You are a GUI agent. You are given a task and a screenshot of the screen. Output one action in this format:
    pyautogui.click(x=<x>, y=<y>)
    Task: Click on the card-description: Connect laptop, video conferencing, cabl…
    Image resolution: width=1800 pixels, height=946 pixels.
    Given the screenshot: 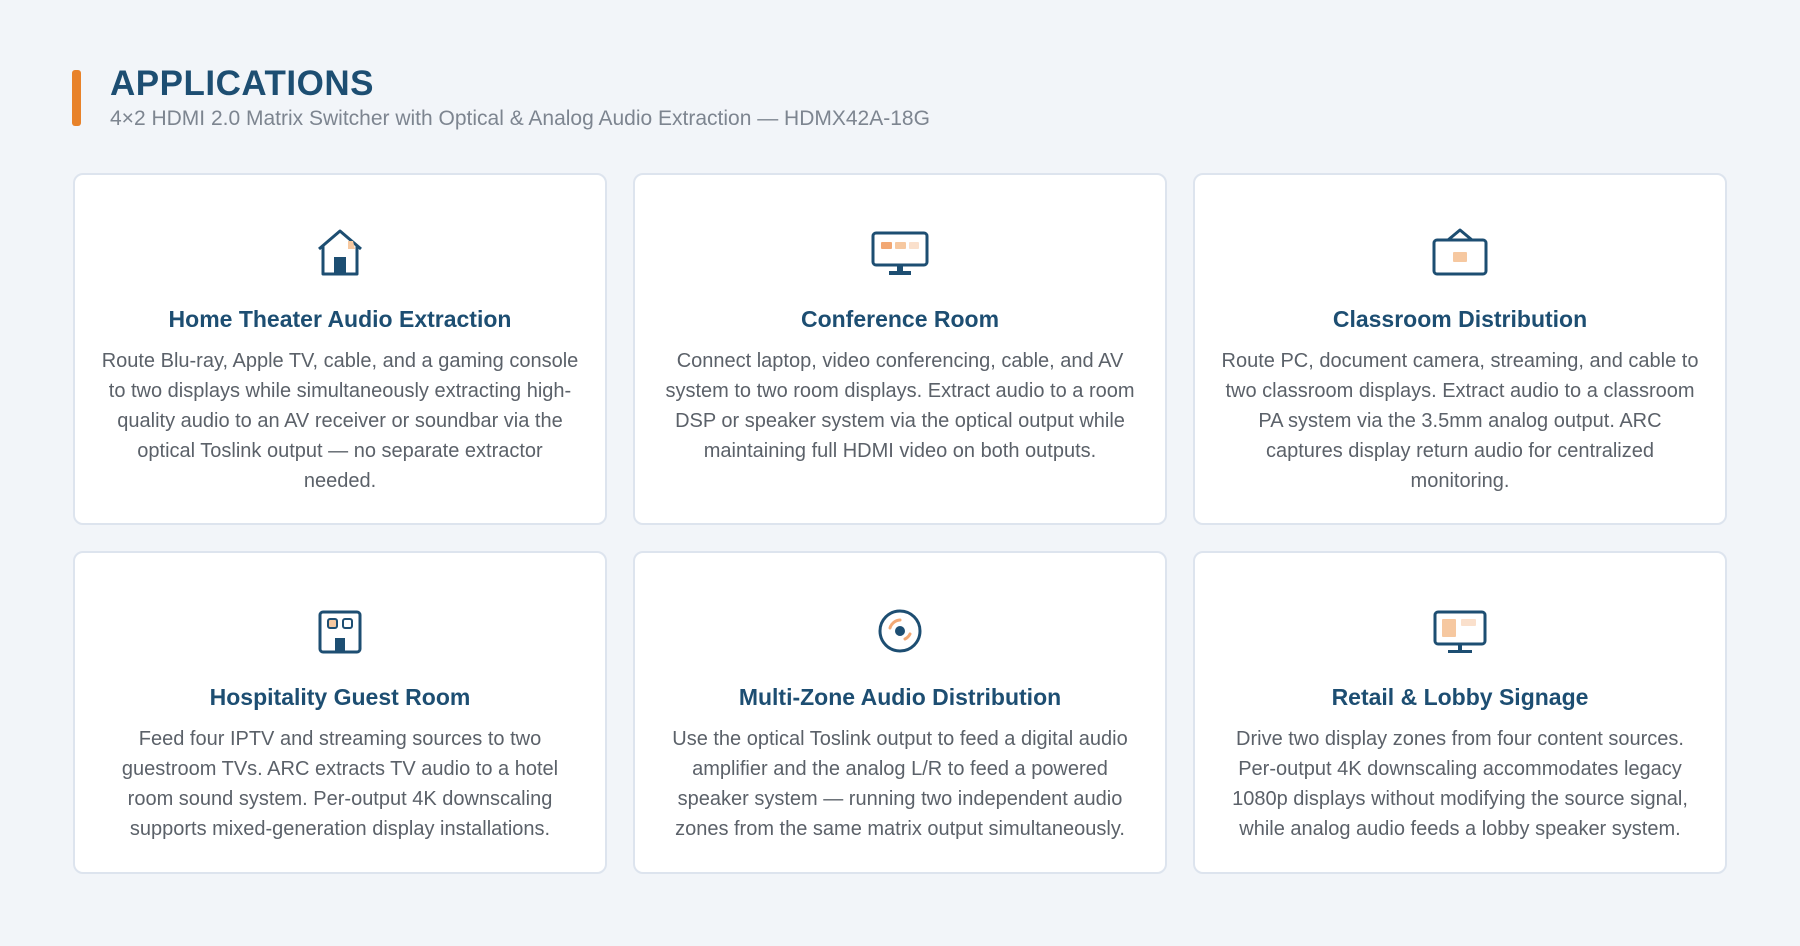 What is the action you would take?
    pyautogui.click(x=900, y=406)
    